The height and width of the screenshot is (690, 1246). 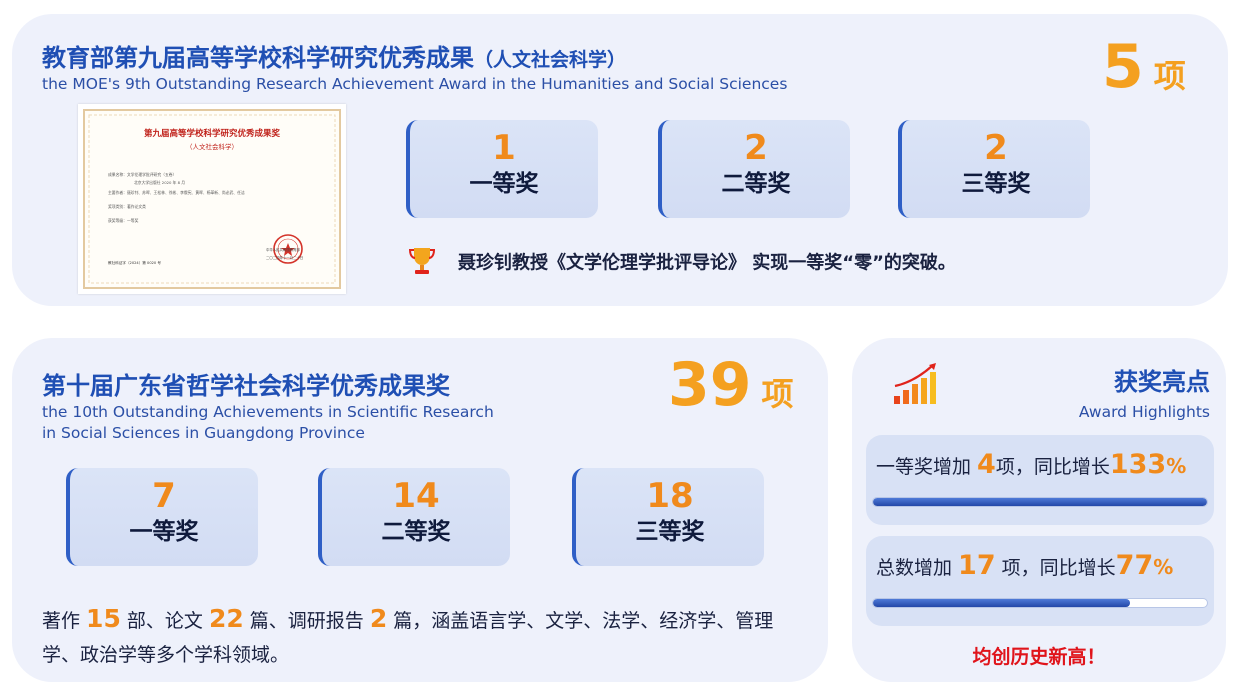 I want to click on moe-third-prize-card: 2 三等奖, so click(x=994, y=169).